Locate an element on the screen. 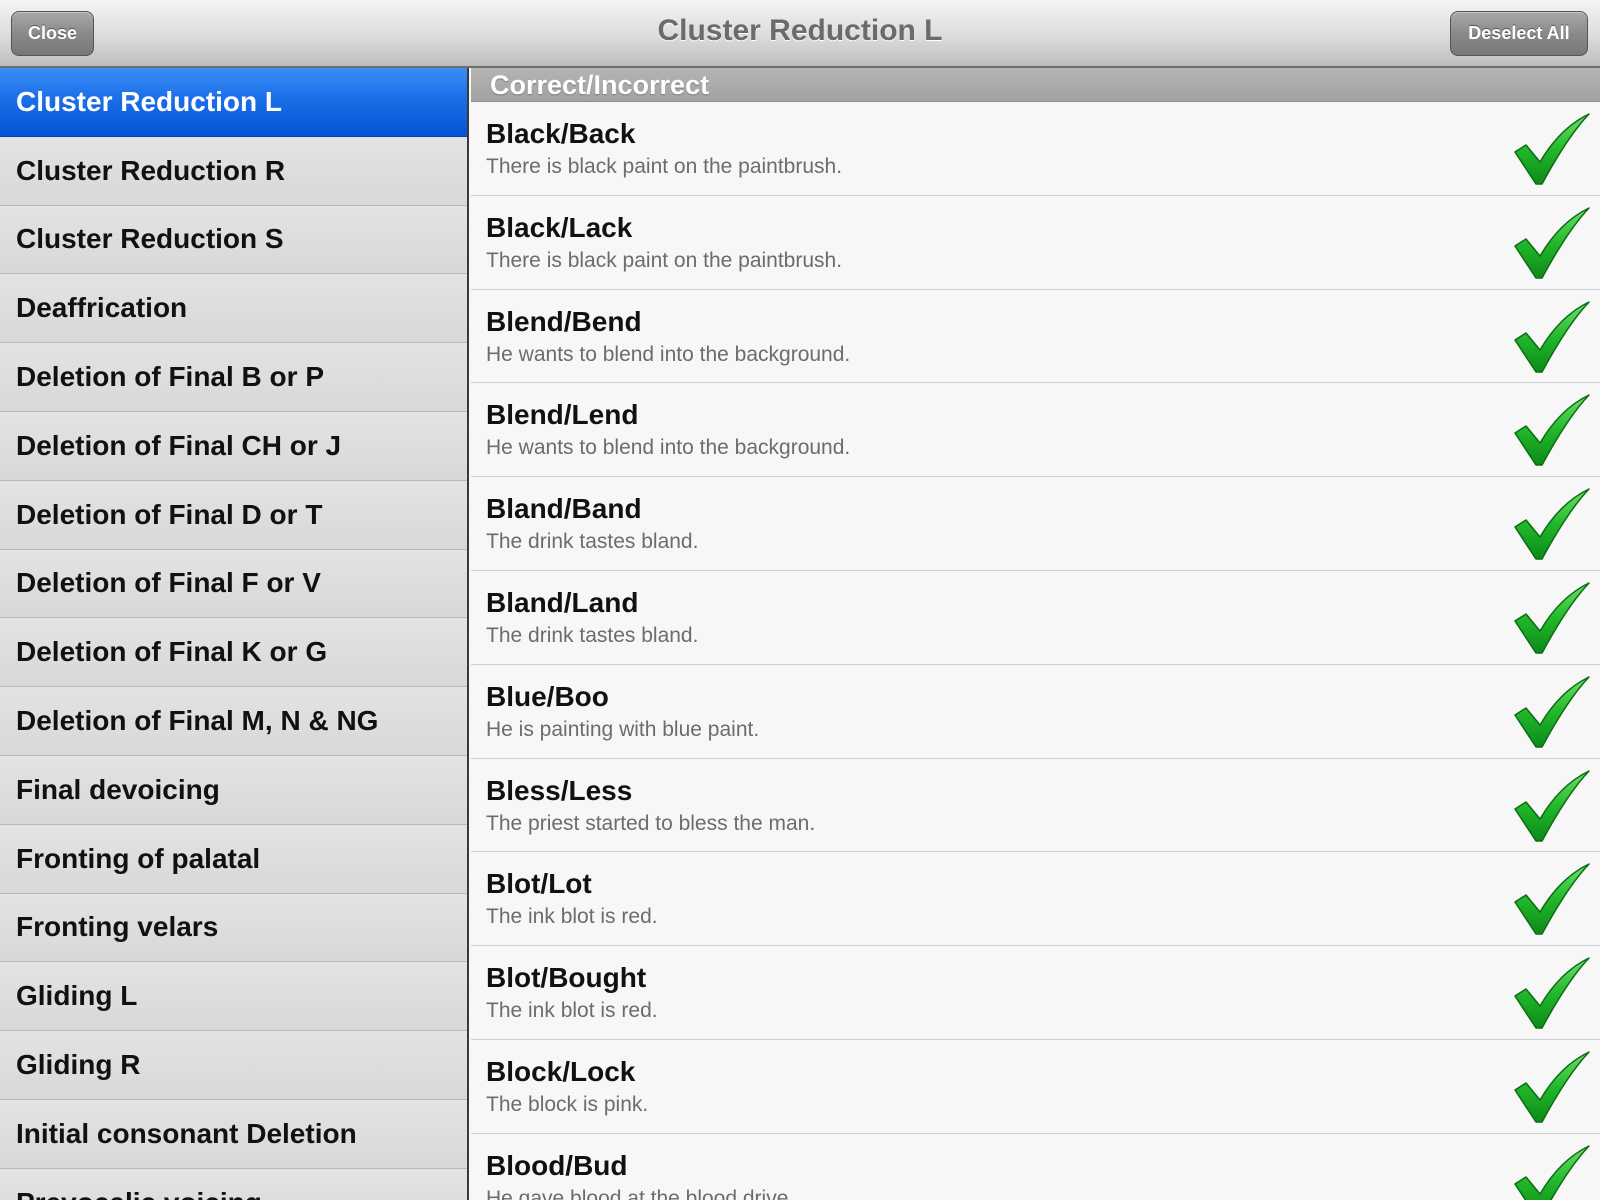 Image resolution: width=1600 pixels, height=1200 pixels. page-title: Cluster Reduction L is located at coordinates (800, 30).